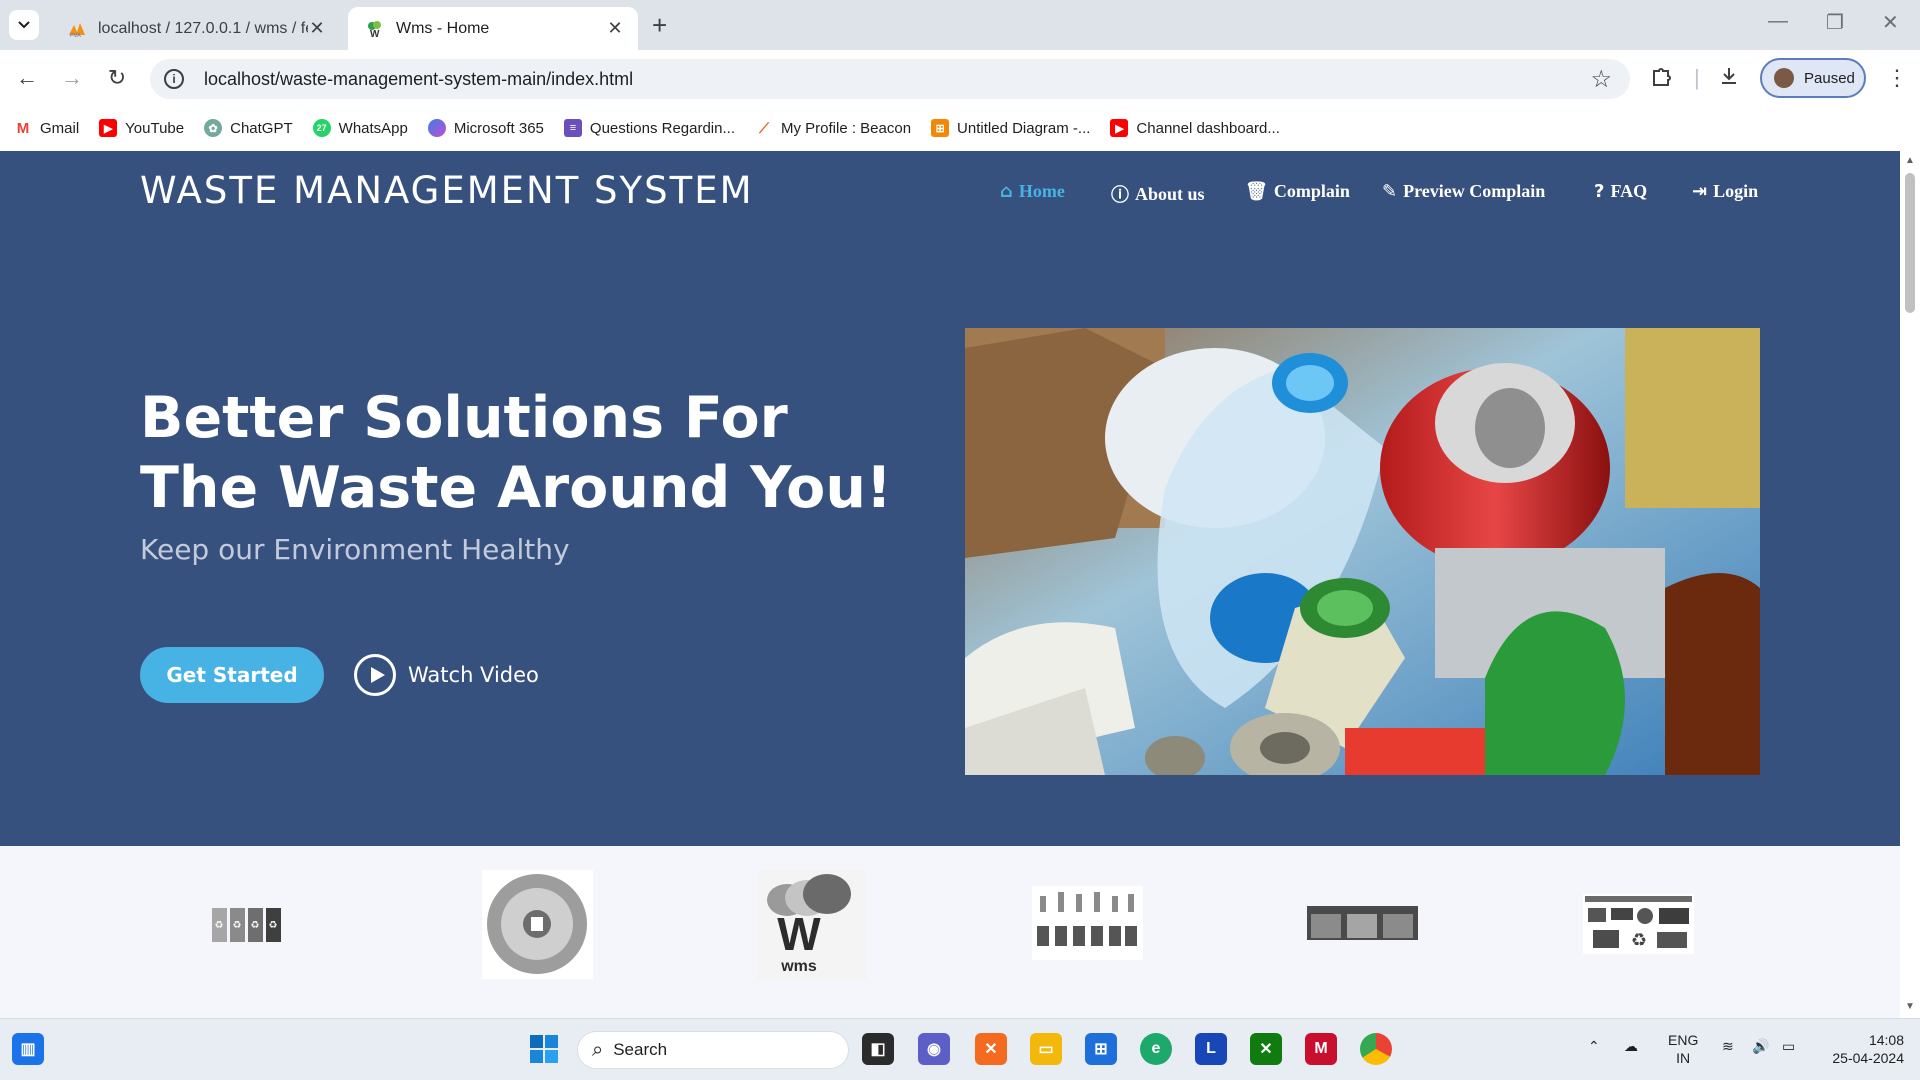  What do you see at coordinates (544, 1049) in the screenshot?
I see `windows-start-icon` at bounding box center [544, 1049].